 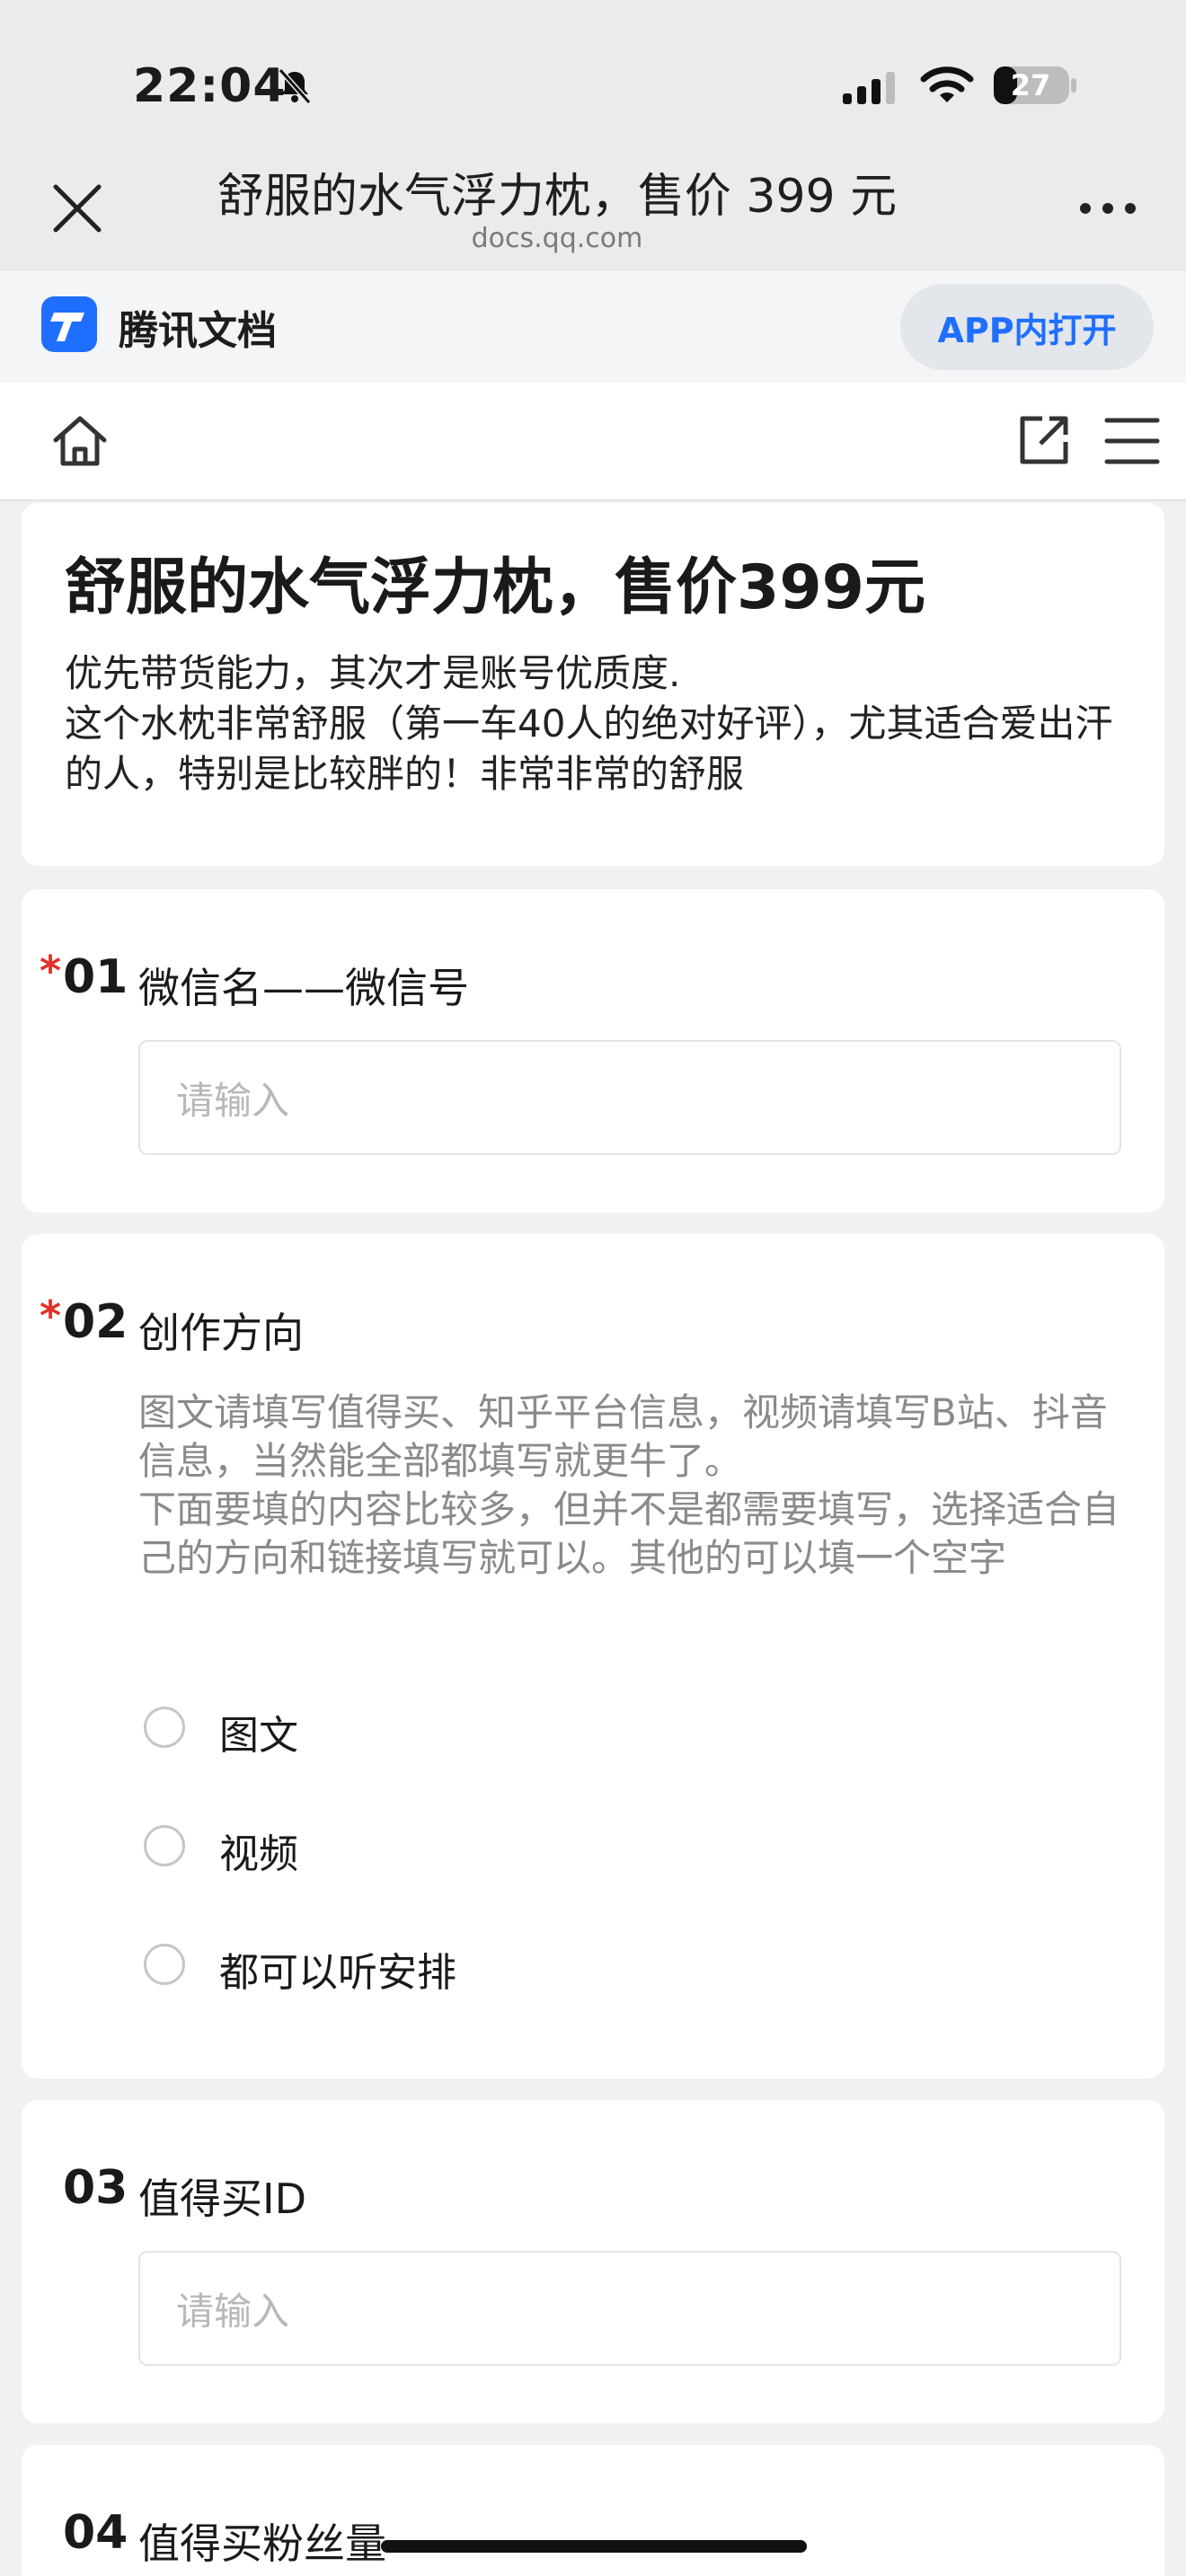 I want to click on battery-icon: 27, so click(x=1035, y=85).